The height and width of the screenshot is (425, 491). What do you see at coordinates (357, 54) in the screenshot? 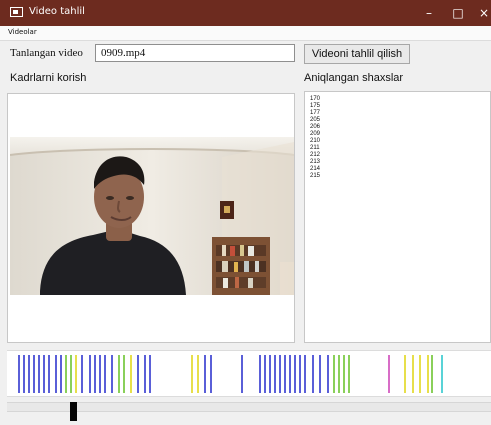
I see `analyze-video-button: Videoni tahlil qilish` at bounding box center [357, 54].